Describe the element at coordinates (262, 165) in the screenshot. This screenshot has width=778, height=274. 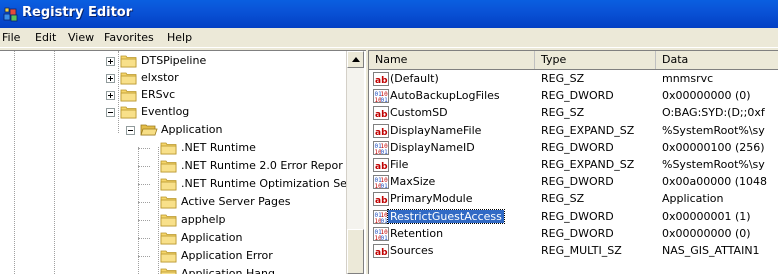
I see `tree-item-label: .NET Runtime 2.0 Error Repor` at that location.